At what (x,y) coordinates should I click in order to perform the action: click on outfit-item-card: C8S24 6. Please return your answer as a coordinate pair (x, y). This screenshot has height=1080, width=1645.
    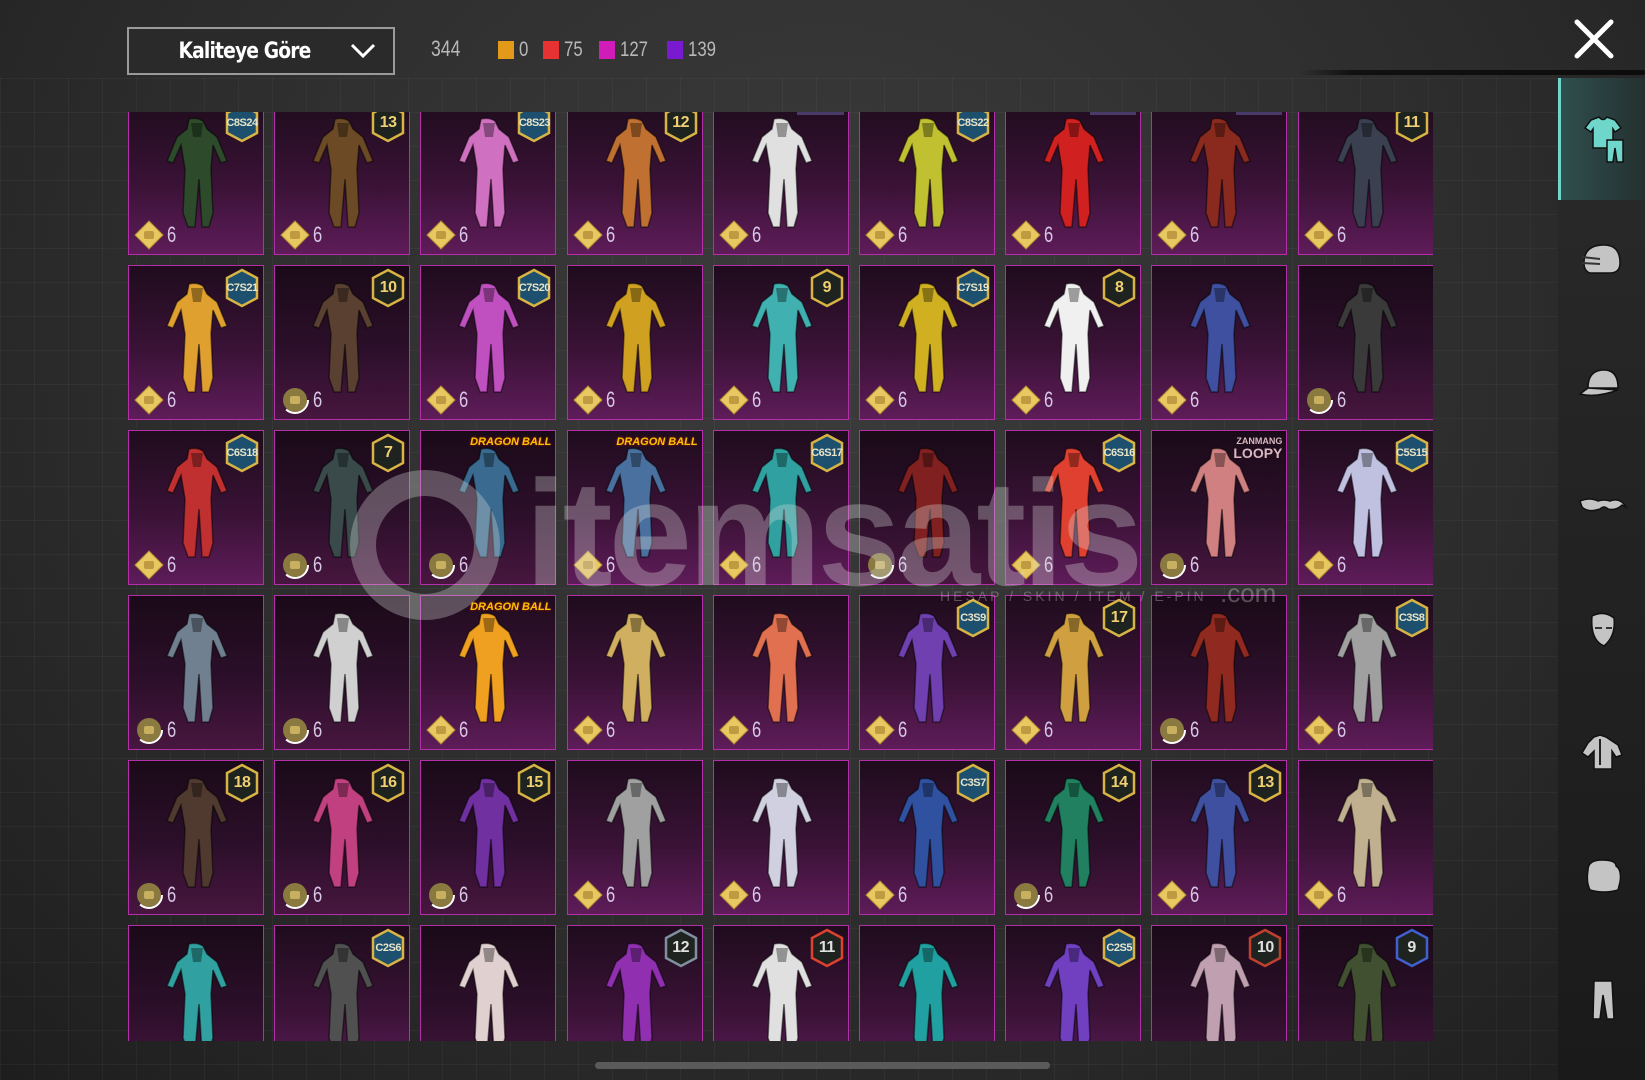
    Looking at the image, I should click on (196, 183).